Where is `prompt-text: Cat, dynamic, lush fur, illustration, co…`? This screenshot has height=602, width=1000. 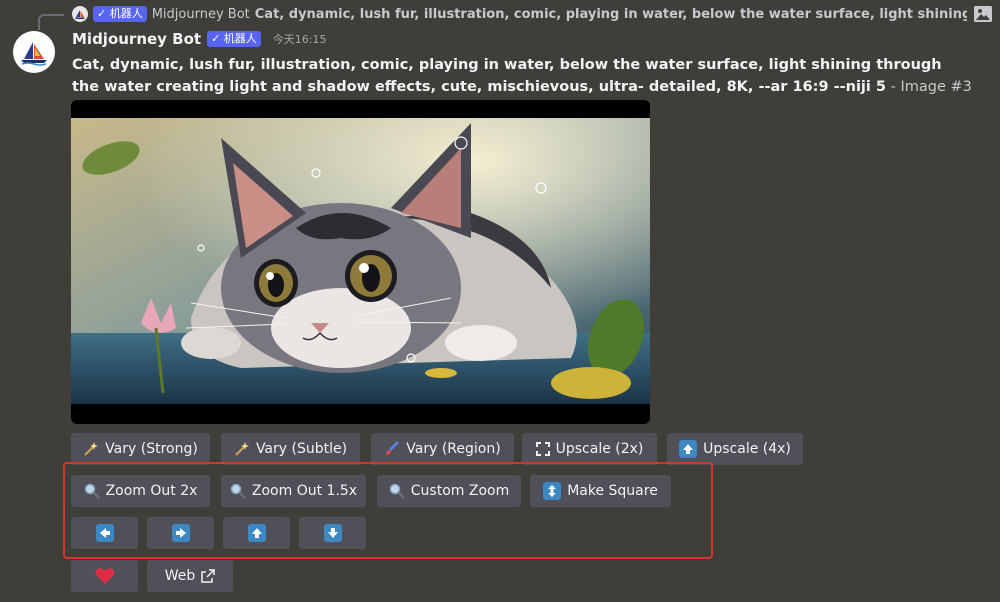
prompt-text: Cat, dynamic, lush fur, illustration, co… is located at coordinates (507, 76).